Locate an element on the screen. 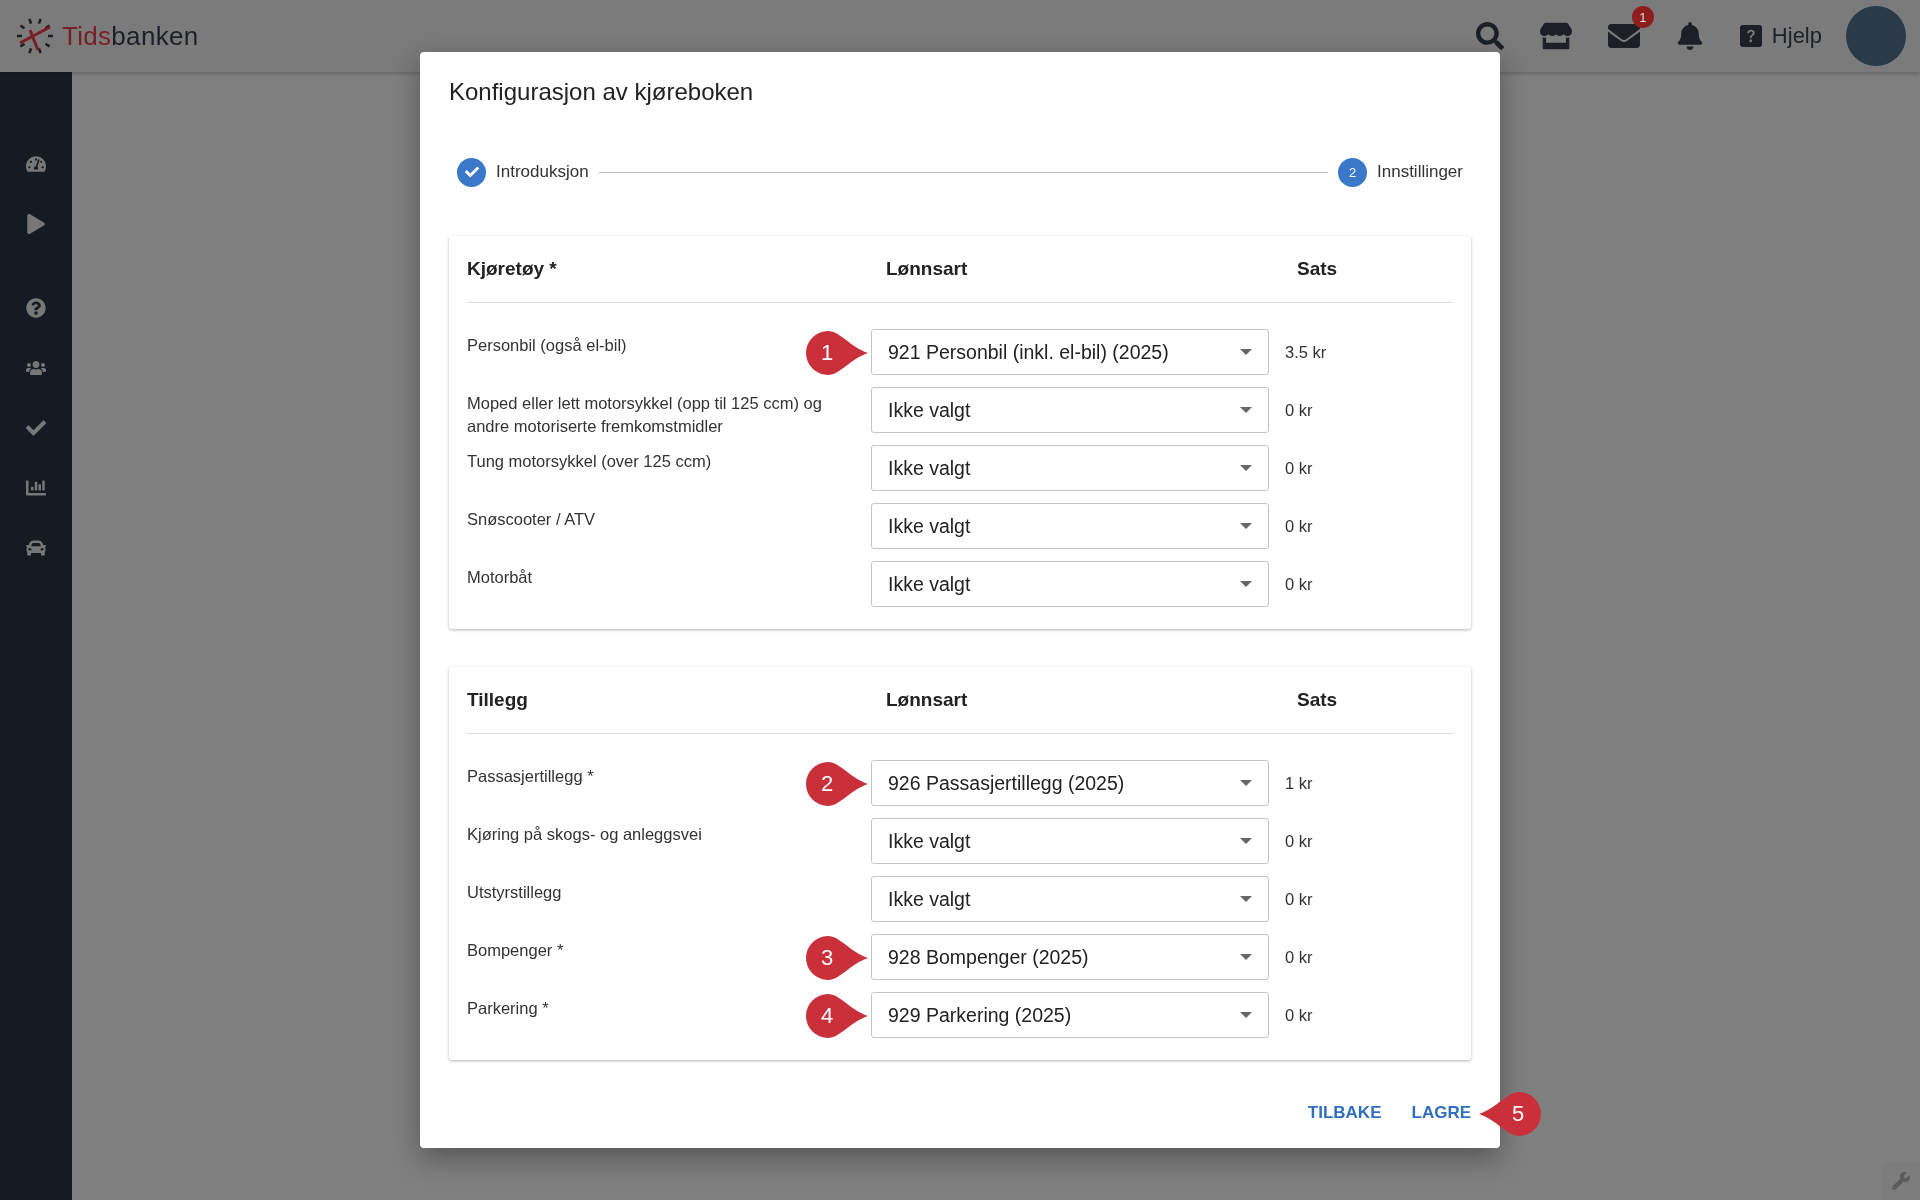 The width and height of the screenshot is (1920, 1200). column-header: Kjøretøy * is located at coordinates (512, 269).